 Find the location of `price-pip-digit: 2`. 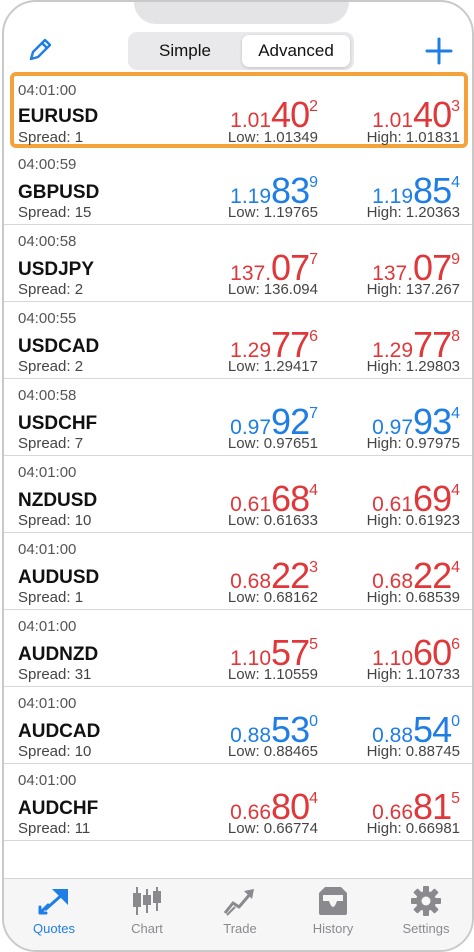

price-pip-digit: 2 is located at coordinates (313, 106).